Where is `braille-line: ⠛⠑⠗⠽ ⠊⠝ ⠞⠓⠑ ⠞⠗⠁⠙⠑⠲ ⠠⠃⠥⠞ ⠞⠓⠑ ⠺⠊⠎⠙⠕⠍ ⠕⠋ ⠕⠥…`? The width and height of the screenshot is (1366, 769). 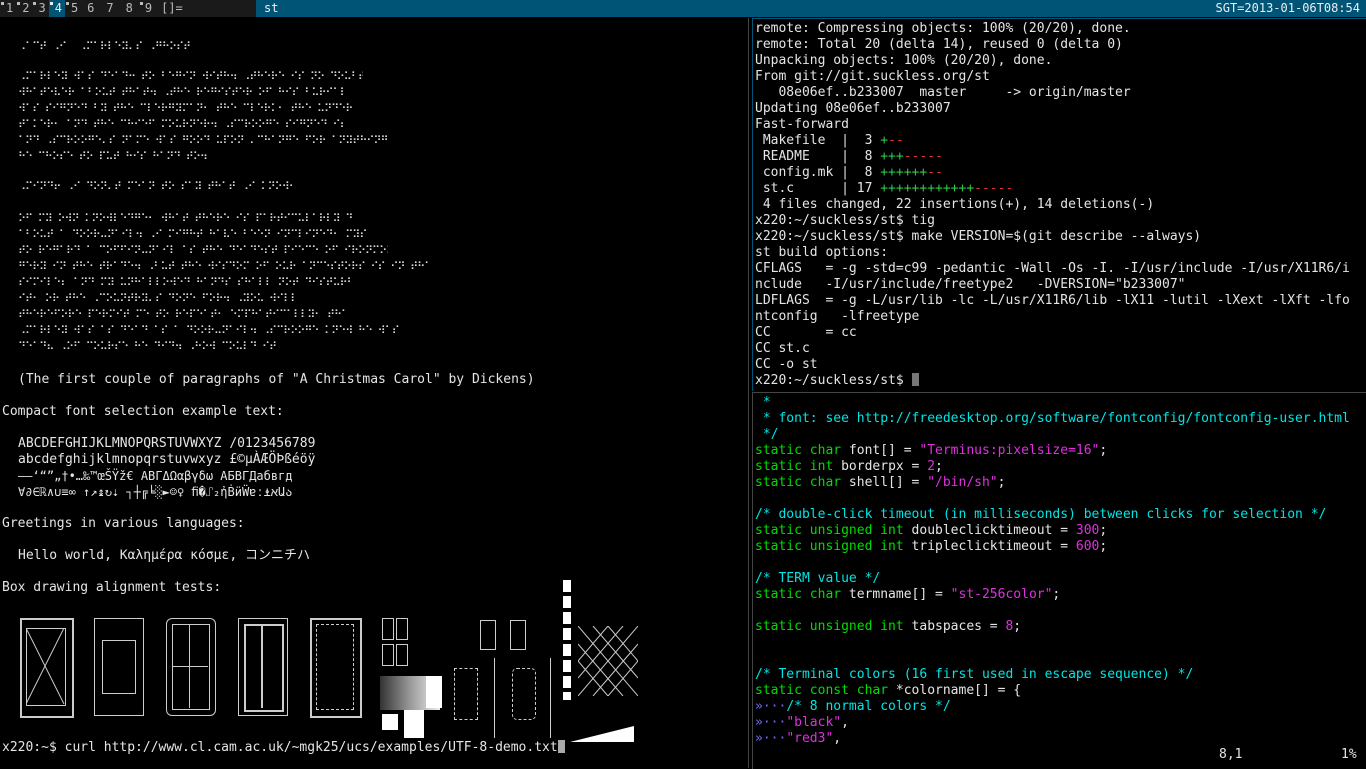 braille-line: ⠛⠑⠗⠽ ⠊⠝ ⠞⠓⠑ ⠞⠗⠁⠙⠑⠲ ⠠⠃⠥⠞ ⠞⠓⠑ ⠺⠊⠎⠙⠕⠍ ⠕⠋ ⠕⠥… is located at coordinates (223, 266).